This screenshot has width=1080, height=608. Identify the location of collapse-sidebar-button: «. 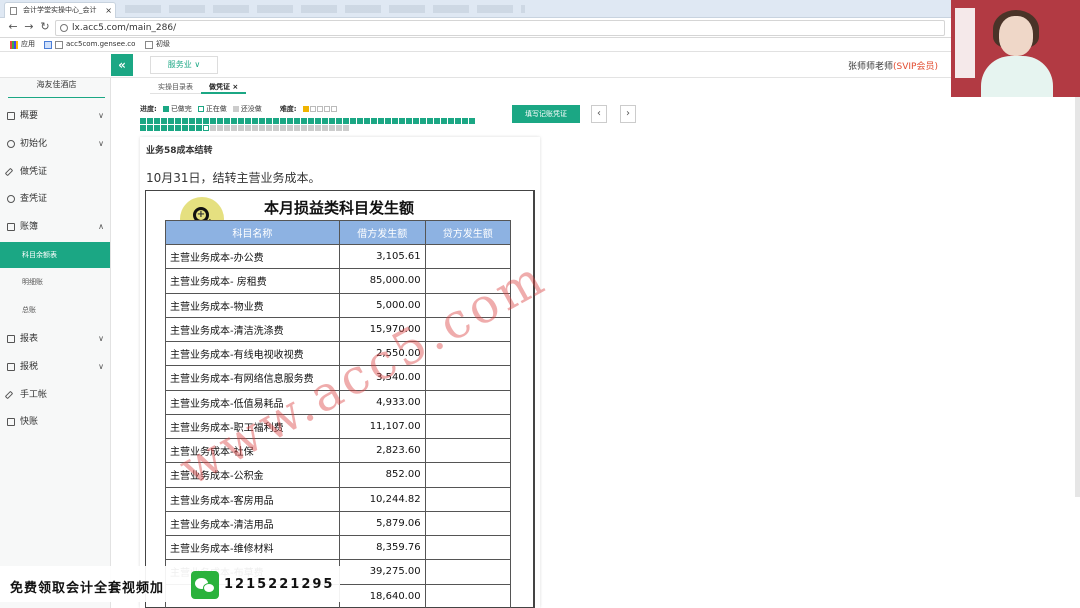
(122, 65).